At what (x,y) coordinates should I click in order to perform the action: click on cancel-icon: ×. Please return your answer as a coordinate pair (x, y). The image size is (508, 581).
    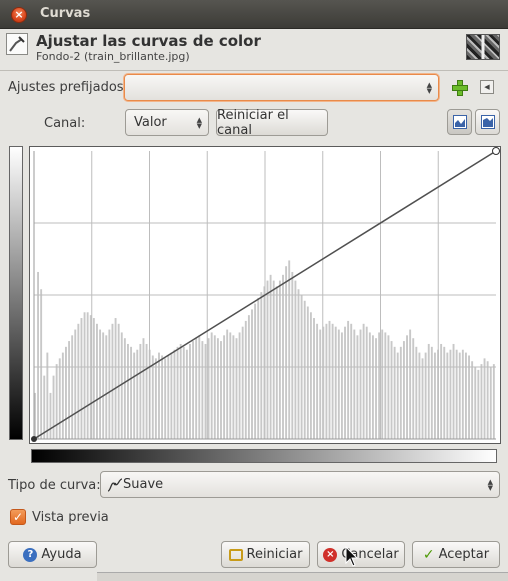
    Looking at the image, I should click on (330, 554).